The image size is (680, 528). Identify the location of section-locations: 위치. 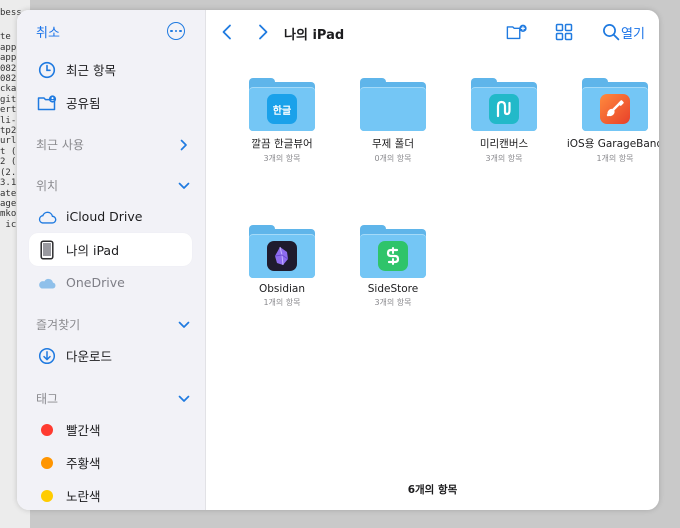
(113, 185).